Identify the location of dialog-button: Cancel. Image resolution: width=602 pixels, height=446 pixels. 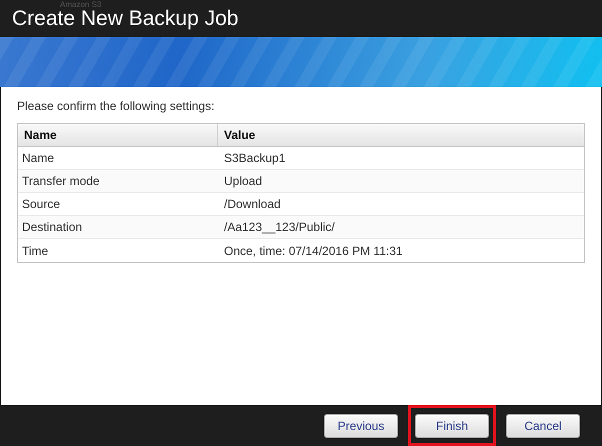
(543, 426).